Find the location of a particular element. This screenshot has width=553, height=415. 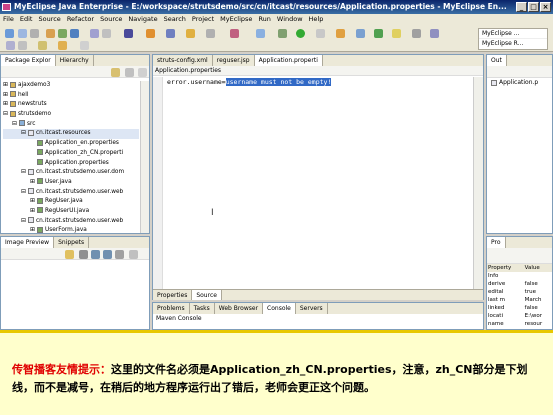

menu-myeclipse: MyEclipse is located at coordinates (236, 19).